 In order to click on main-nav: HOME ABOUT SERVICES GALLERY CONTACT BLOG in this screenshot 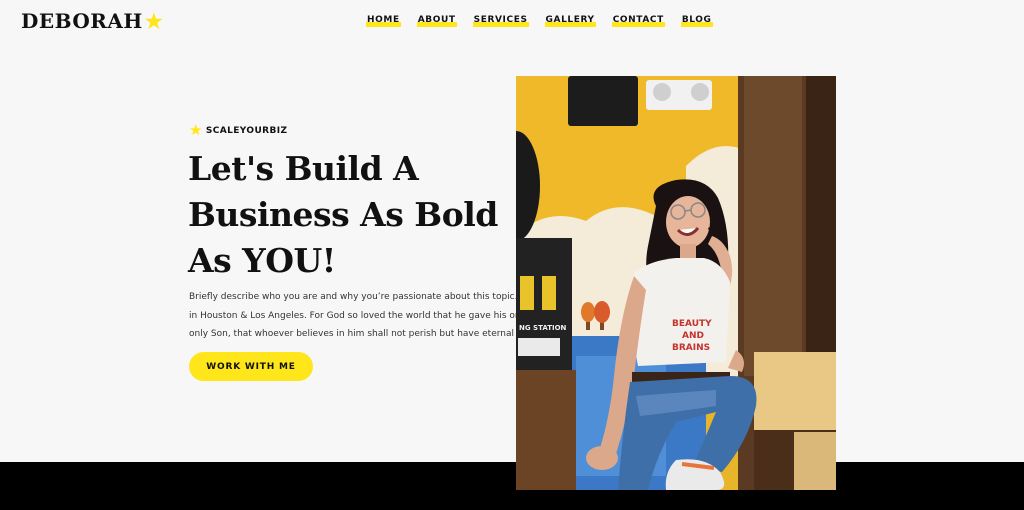, I will do `click(539, 21)`.